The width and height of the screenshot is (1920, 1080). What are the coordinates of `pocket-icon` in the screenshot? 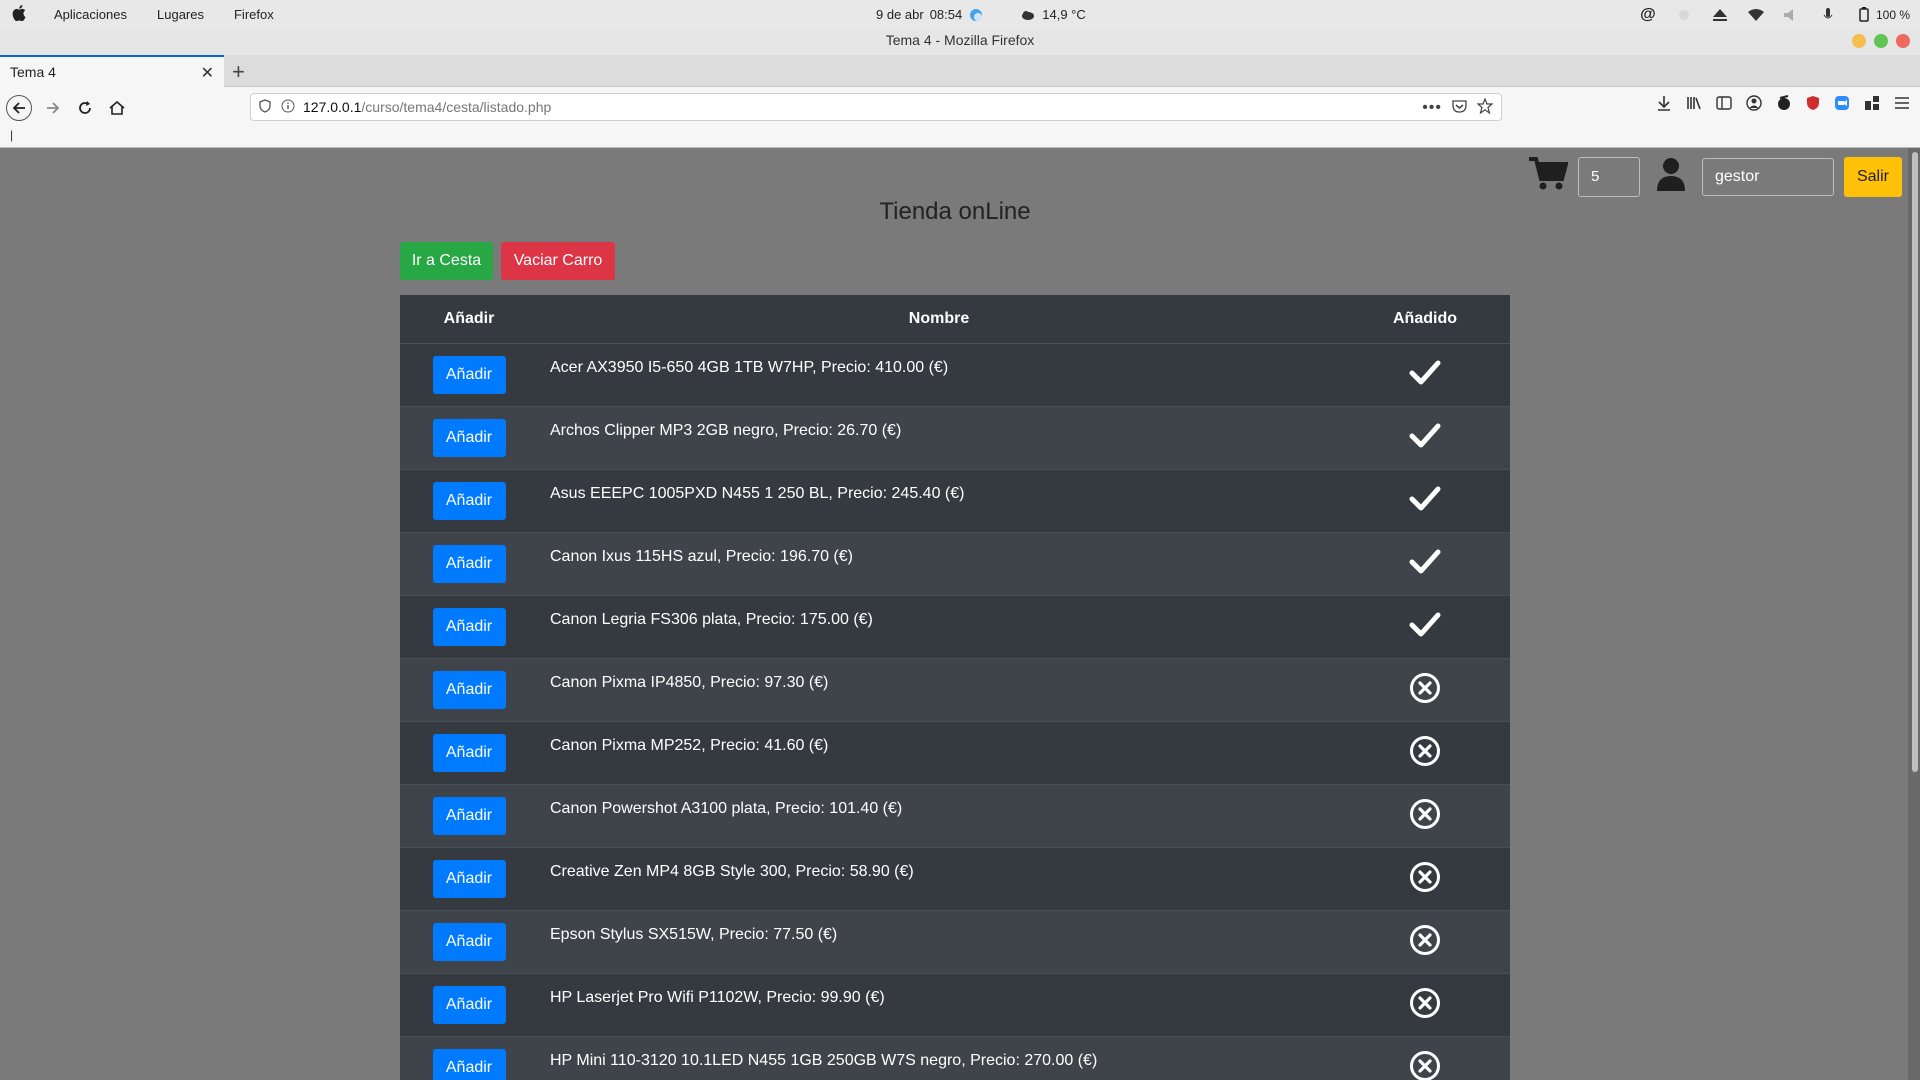 It's located at (1459, 107).